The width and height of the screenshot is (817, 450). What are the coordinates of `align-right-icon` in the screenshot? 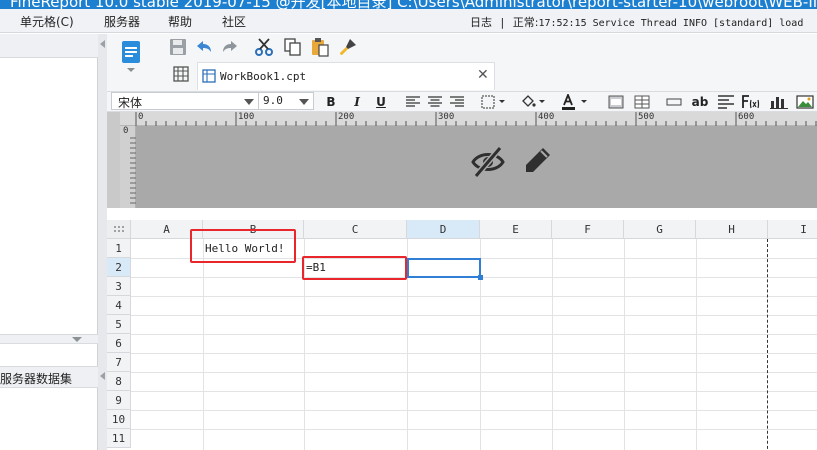 It's located at (457, 101).